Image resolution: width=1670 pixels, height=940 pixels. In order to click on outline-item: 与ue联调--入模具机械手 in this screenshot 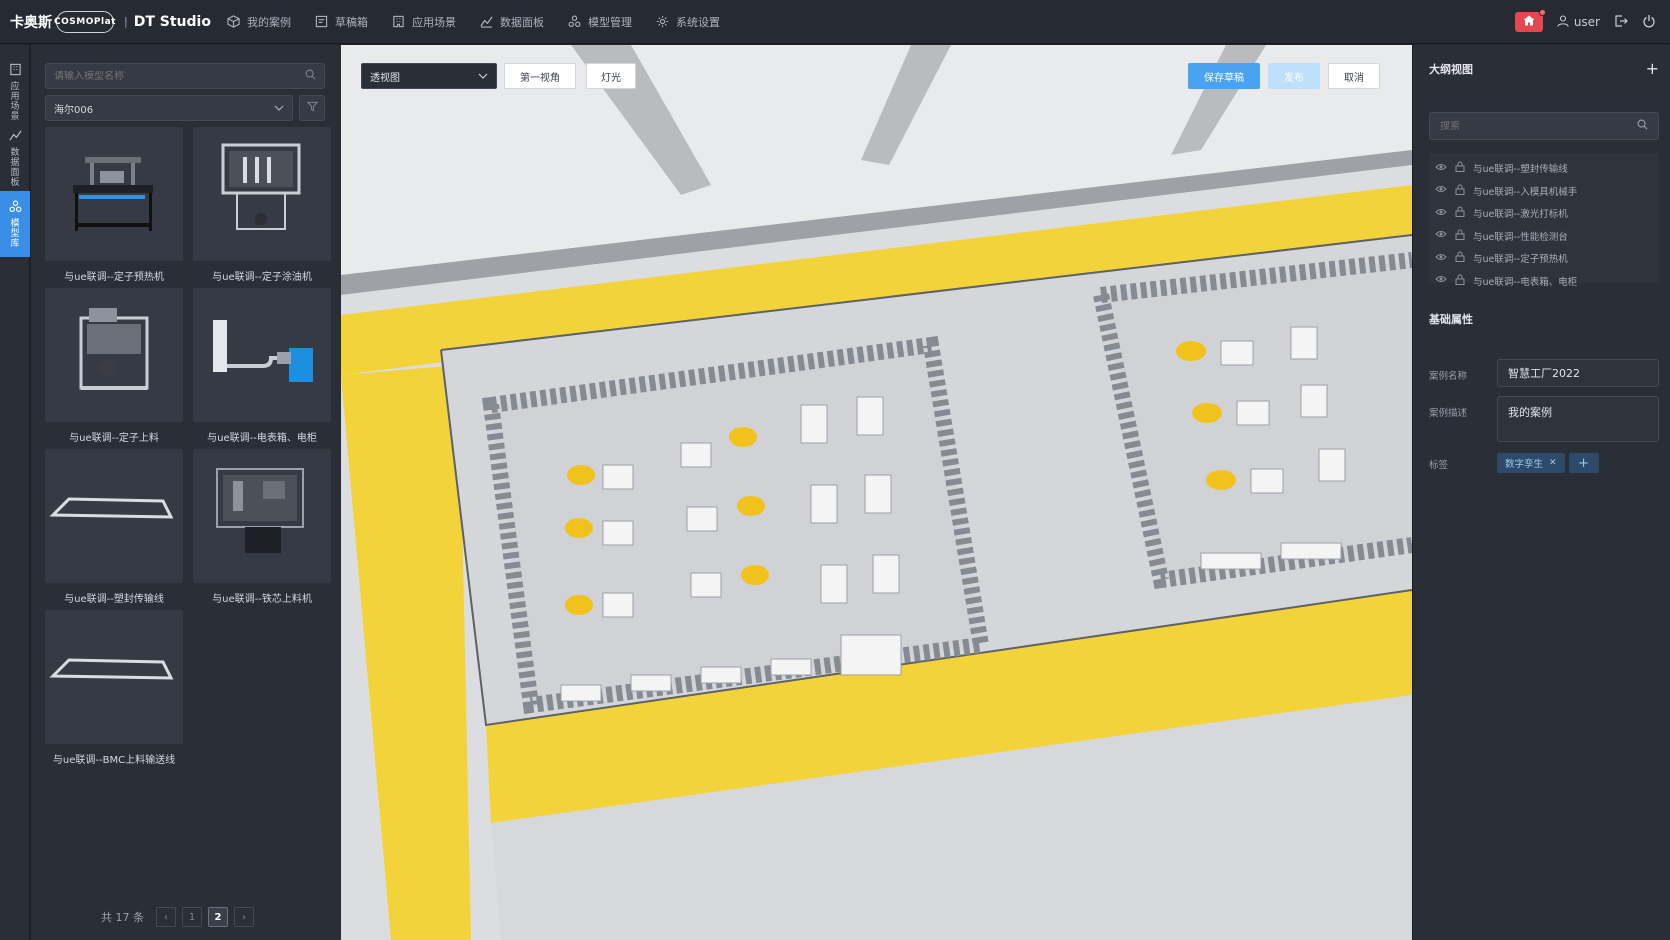, I will do `click(1544, 191)`.